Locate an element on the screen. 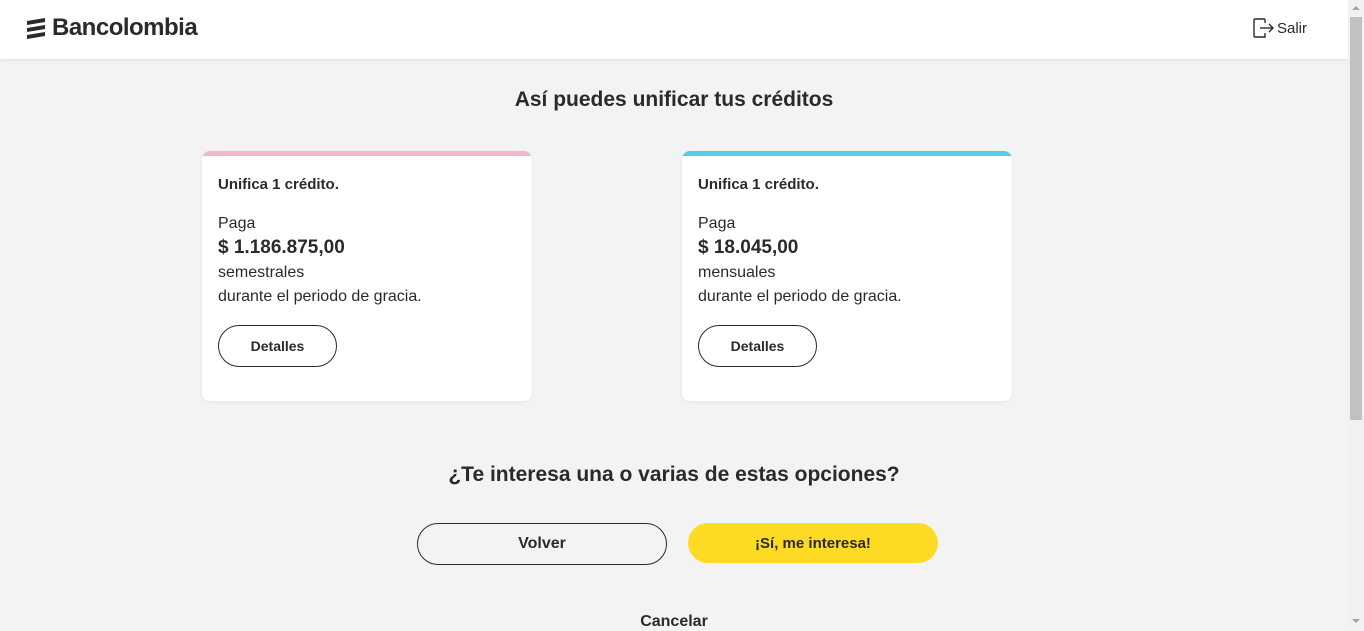 Image resolution: width=1364 pixels, height=631 pixels. bancolombia-logo: Bancolombia is located at coordinates (111, 28).